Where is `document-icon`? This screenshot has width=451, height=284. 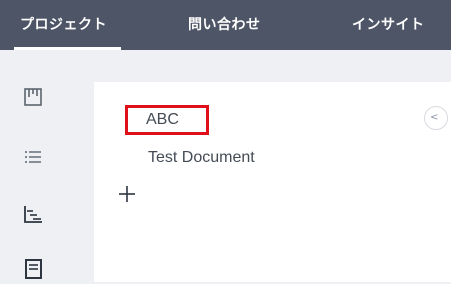 document-icon is located at coordinates (33, 269).